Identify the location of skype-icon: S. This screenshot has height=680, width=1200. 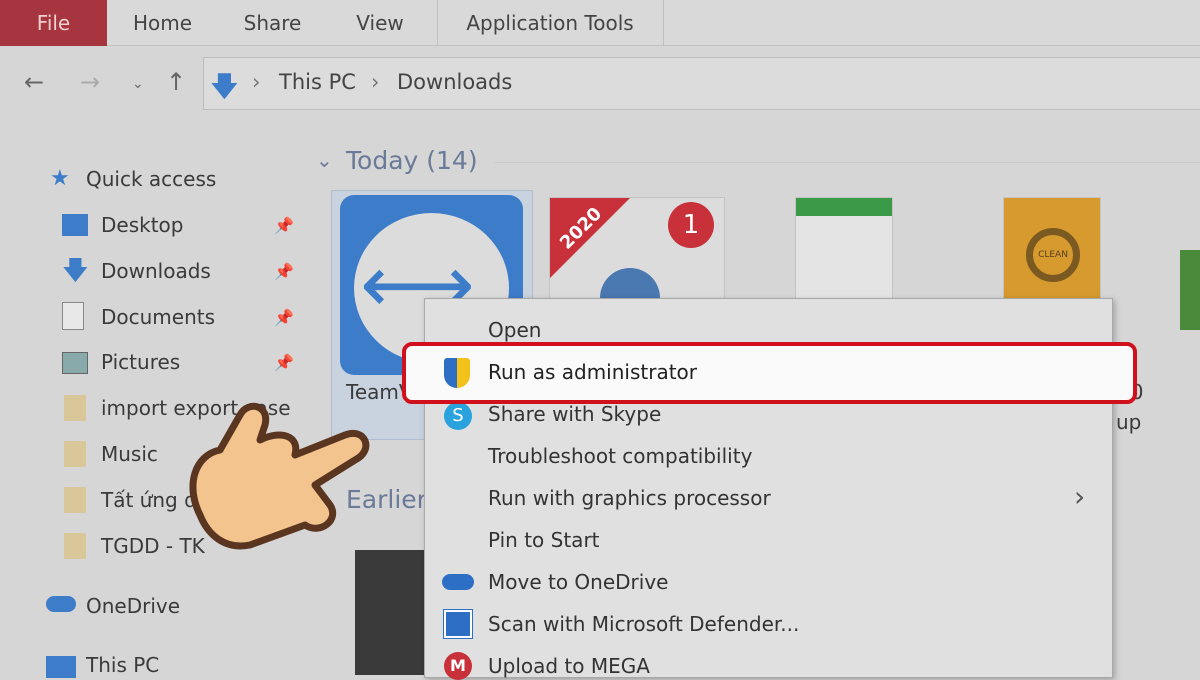
(458, 416).